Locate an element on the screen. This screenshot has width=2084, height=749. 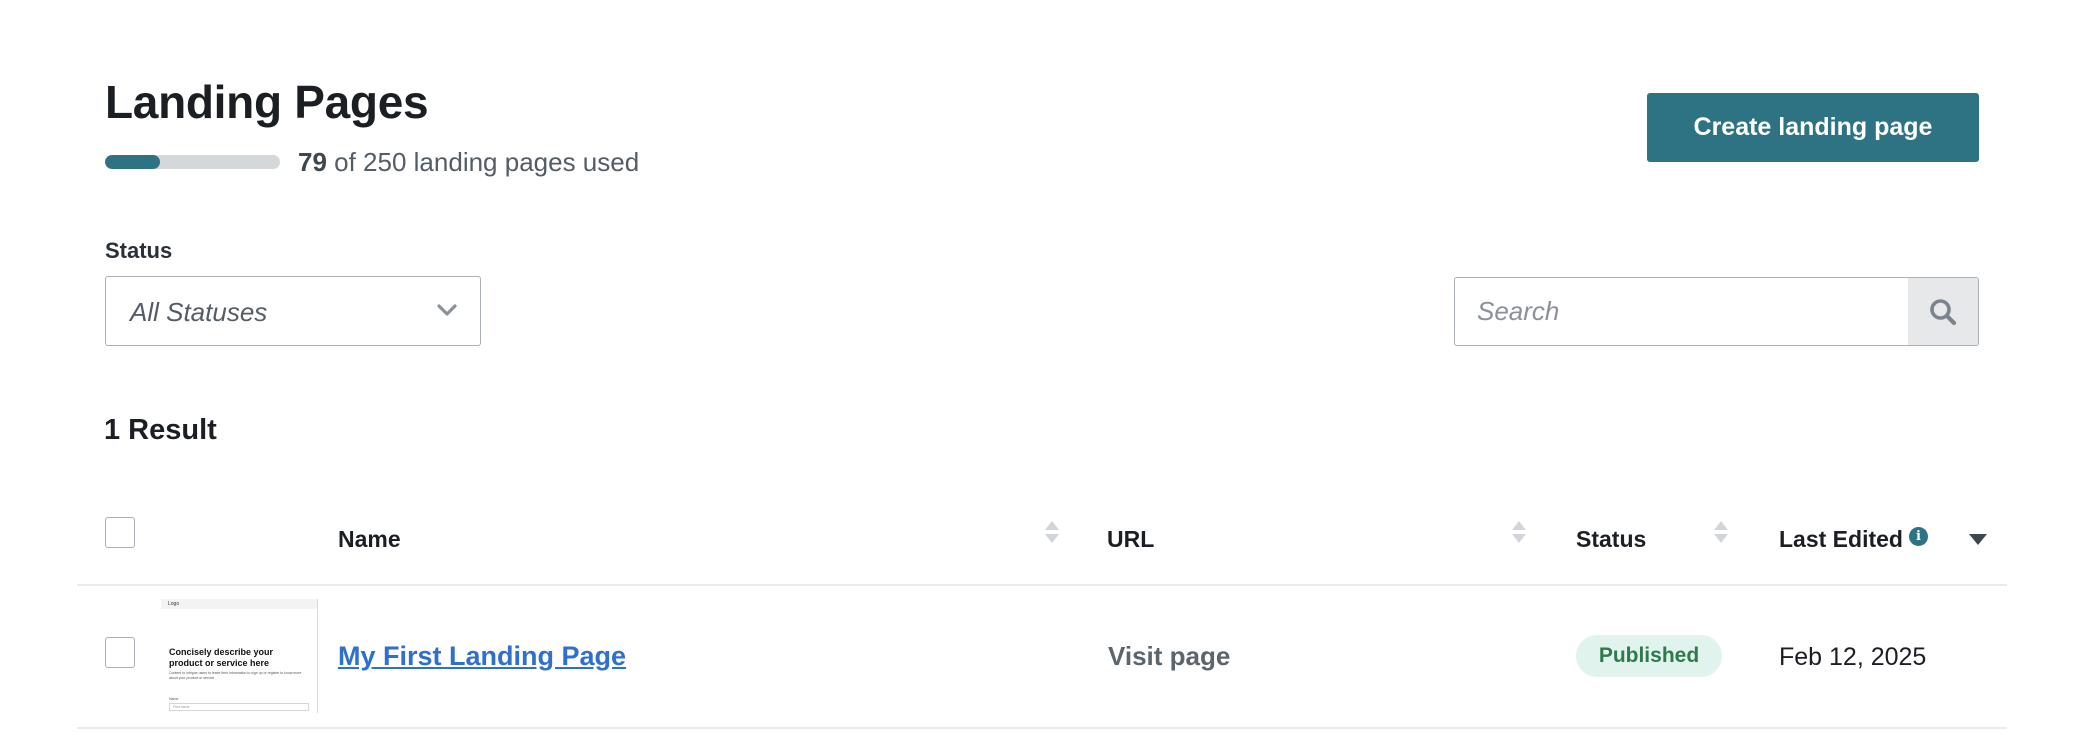
table-header-divider is located at coordinates (1042, 585).